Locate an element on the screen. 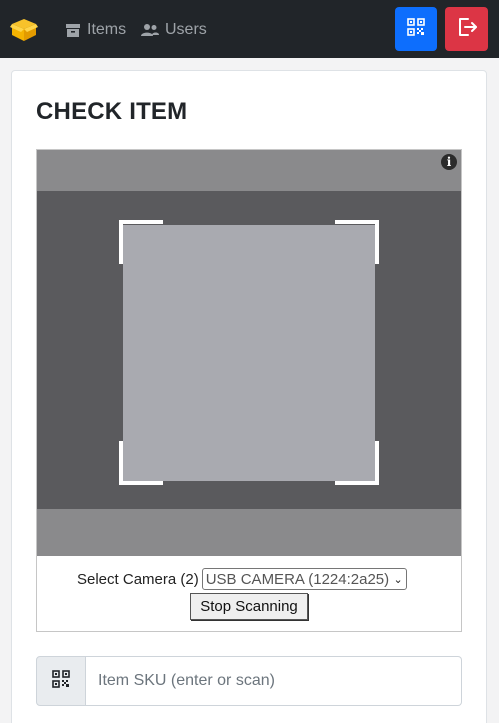 This screenshot has width=499, height=723. info-icon: i is located at coordinates (449, 162).